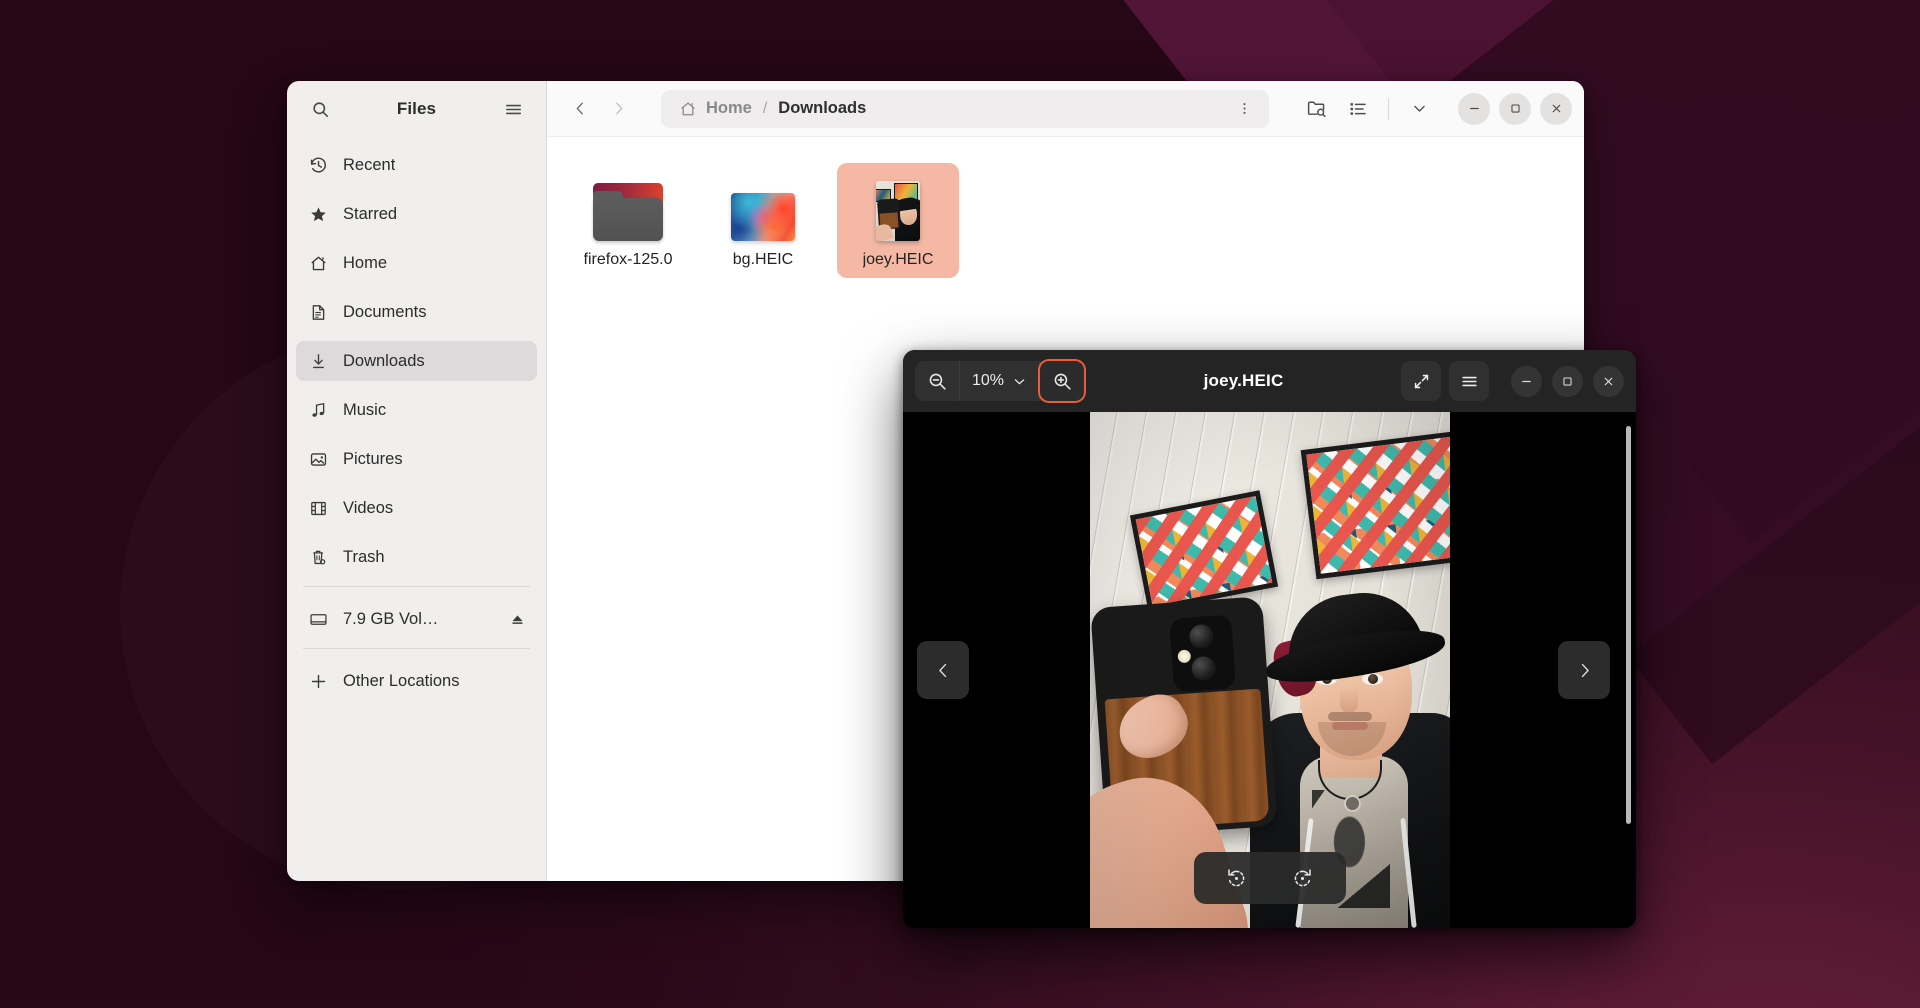 Image resolution: width=1920 pixels, height=1008 pixels. What do you see at coordinates (943, 670) in the screenshot?
I see `previous-image-button` at bounding box center [943, 670].